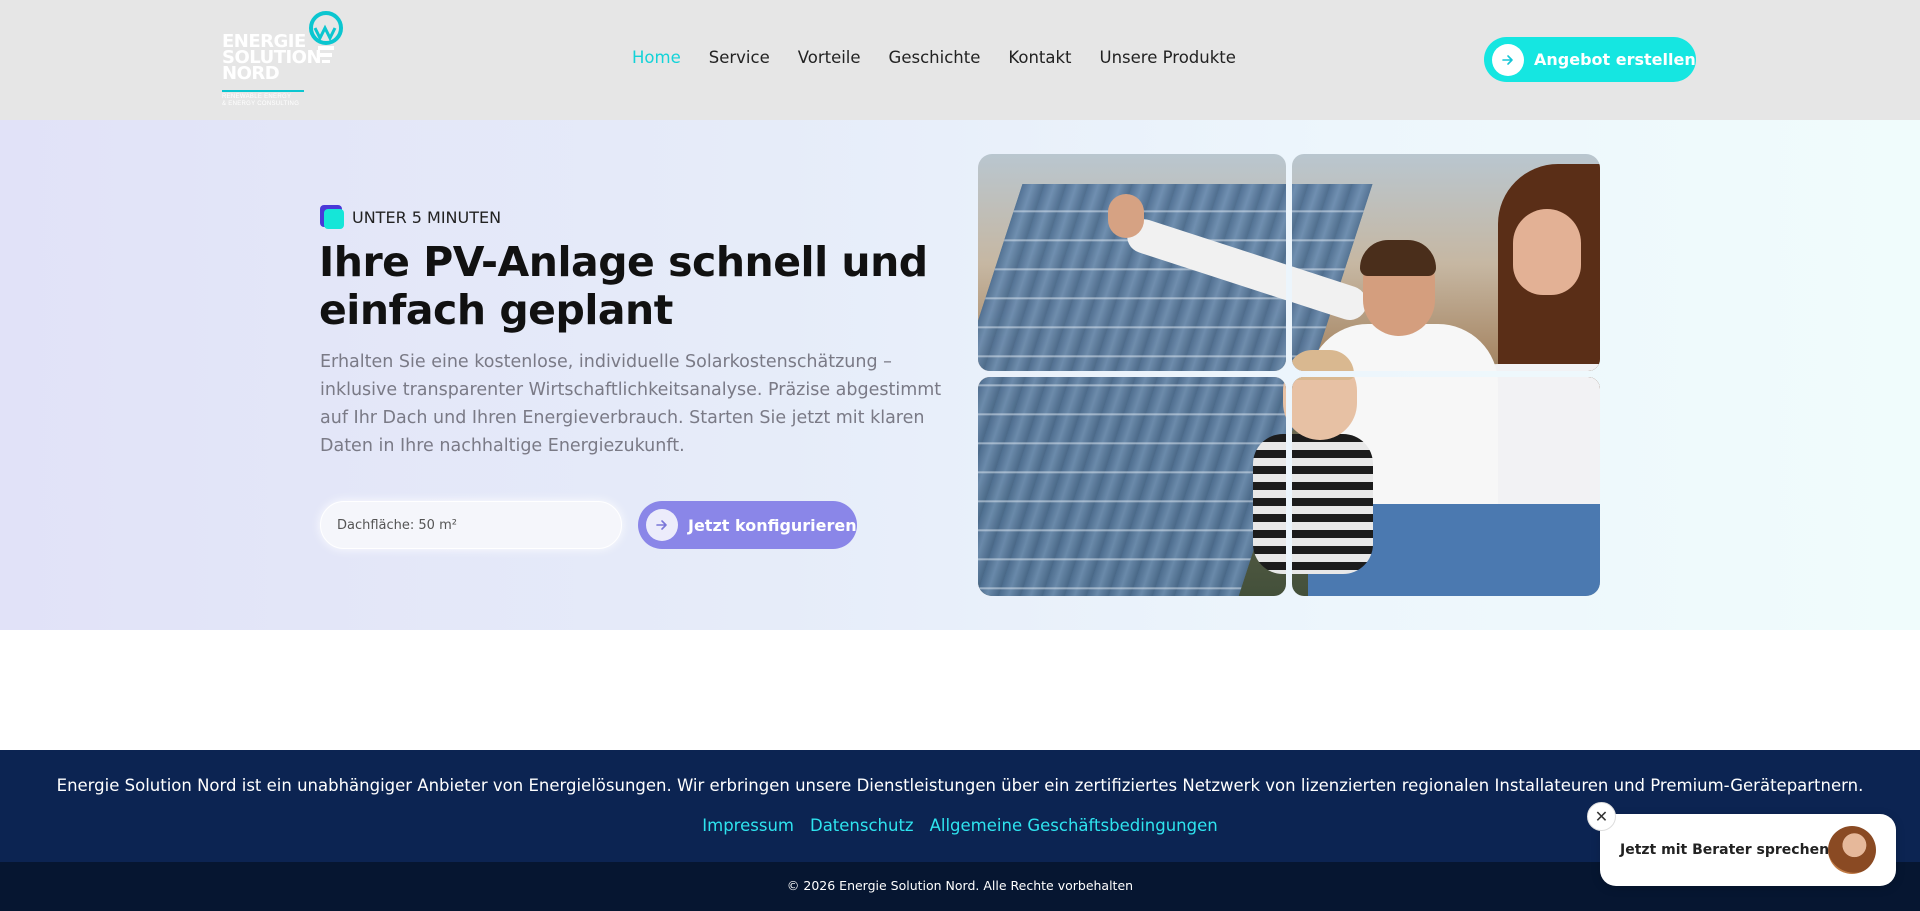  I want to click on create-offer-button: Angebot erstellen, so click(1590, 59).